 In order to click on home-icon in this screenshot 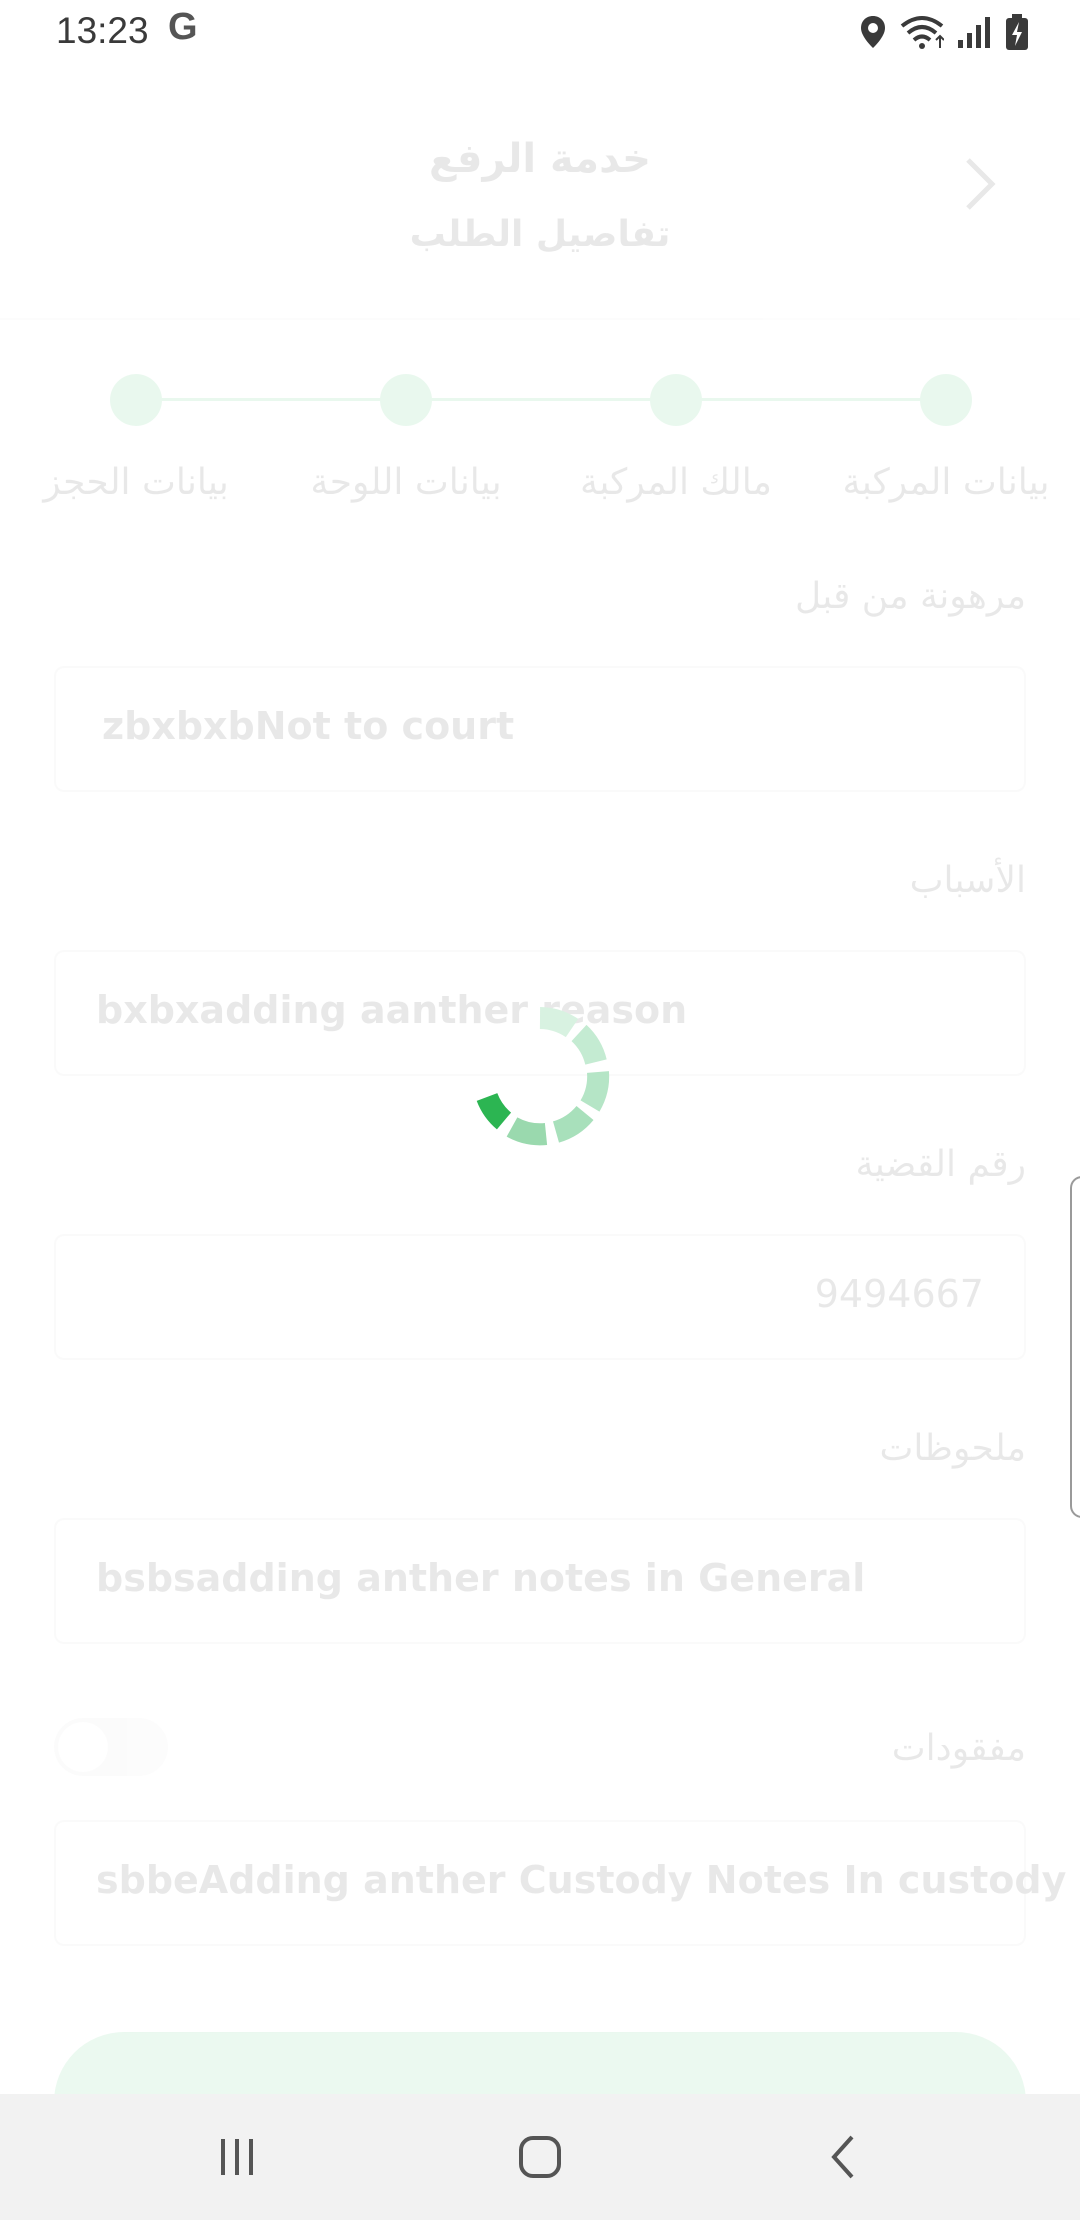, I will do `click(540, 2157)`.